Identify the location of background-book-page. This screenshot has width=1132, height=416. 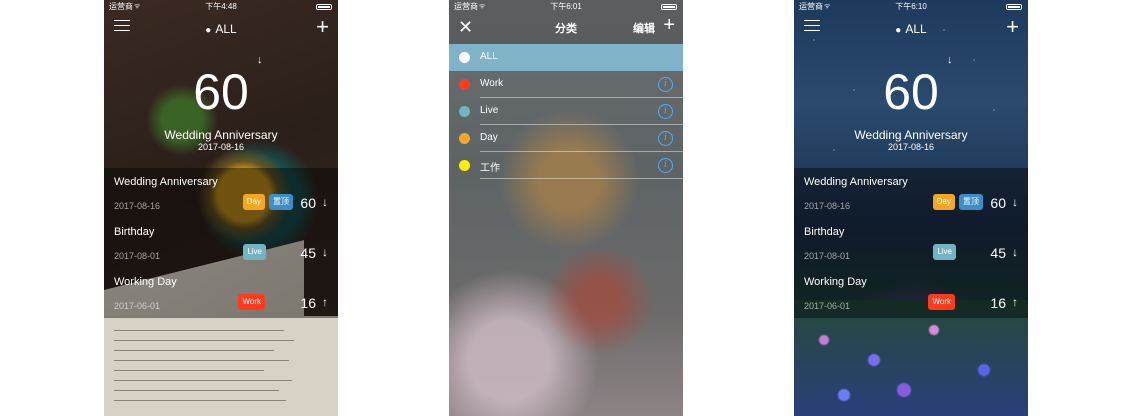
(221, 366).